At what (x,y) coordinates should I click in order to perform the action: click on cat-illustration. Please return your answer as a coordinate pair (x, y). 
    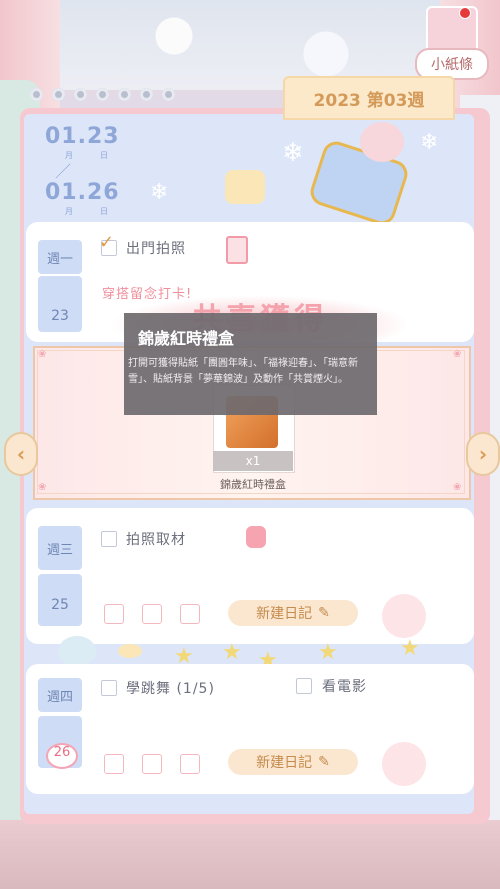
    Looking at the image, I should click on (245, 187).